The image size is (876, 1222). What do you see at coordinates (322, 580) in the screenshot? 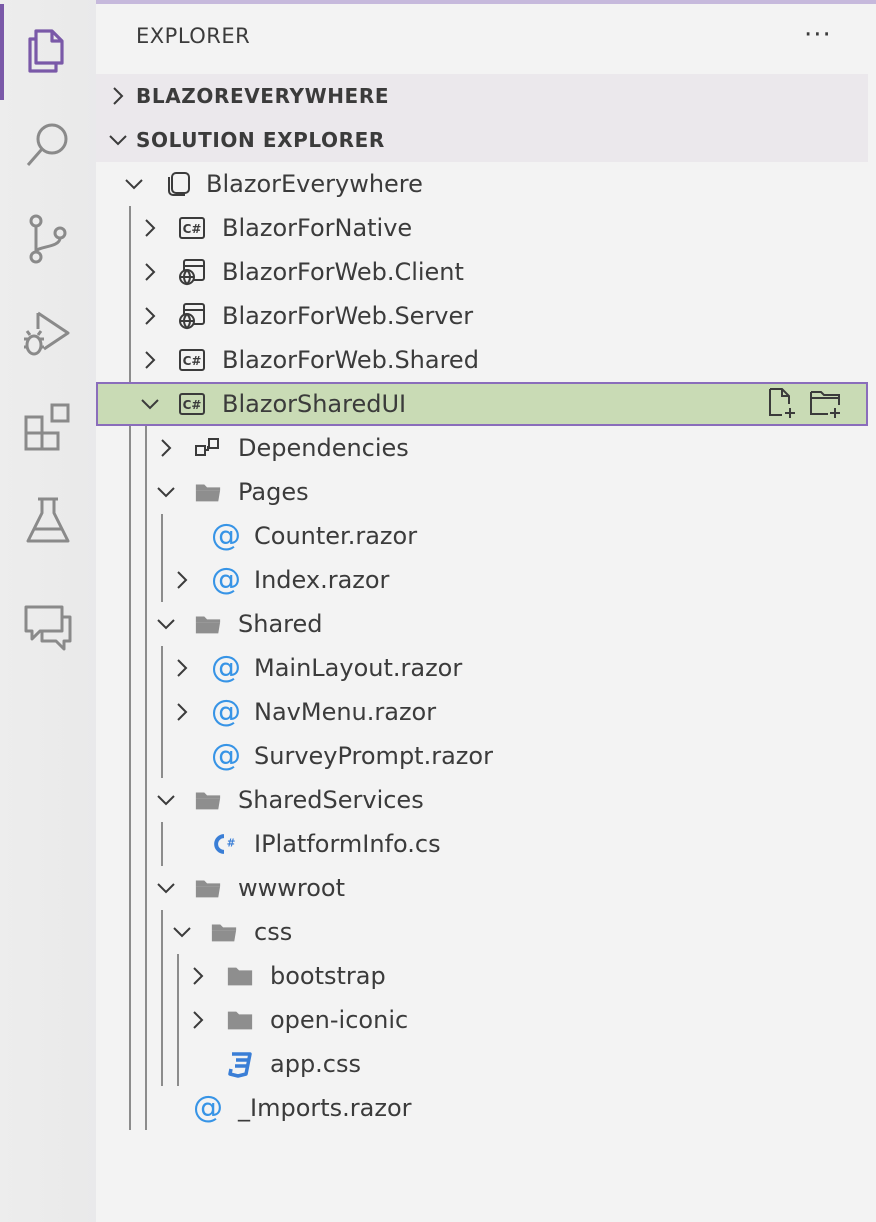
I see `tree-item-label: Index.razor` at bounding box center [322, 580].